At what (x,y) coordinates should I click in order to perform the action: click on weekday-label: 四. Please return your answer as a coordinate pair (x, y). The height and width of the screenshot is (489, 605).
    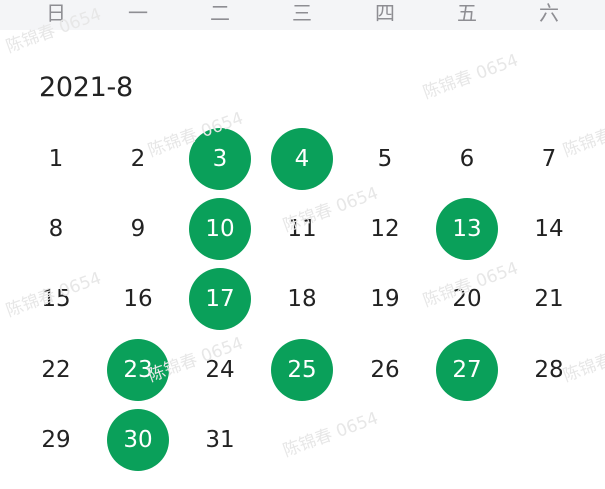
    Looking at the image, I should click on (385, 13).